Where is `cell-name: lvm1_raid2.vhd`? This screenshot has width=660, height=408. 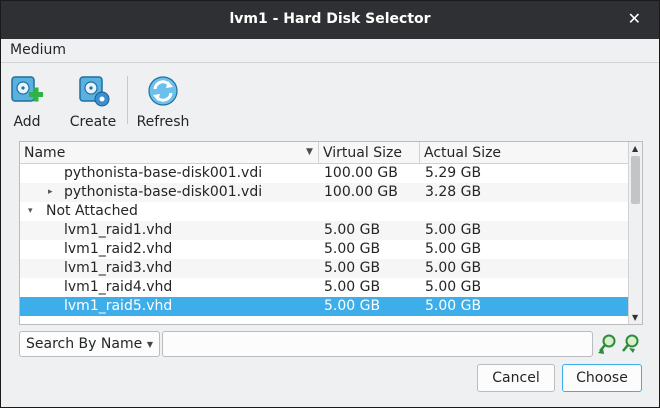
cell-name: lvm1_raid2.vhd is located at coordinates (118, 249).